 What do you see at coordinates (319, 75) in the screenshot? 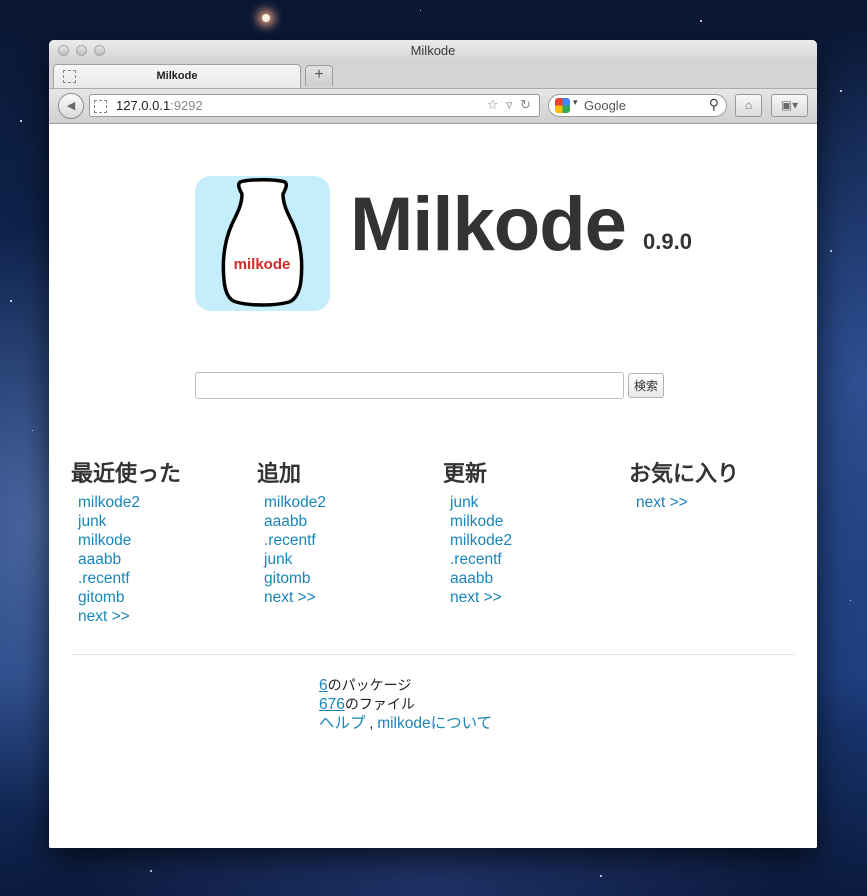
I see `new-tab-button: +` at bounding box center [319, 75].